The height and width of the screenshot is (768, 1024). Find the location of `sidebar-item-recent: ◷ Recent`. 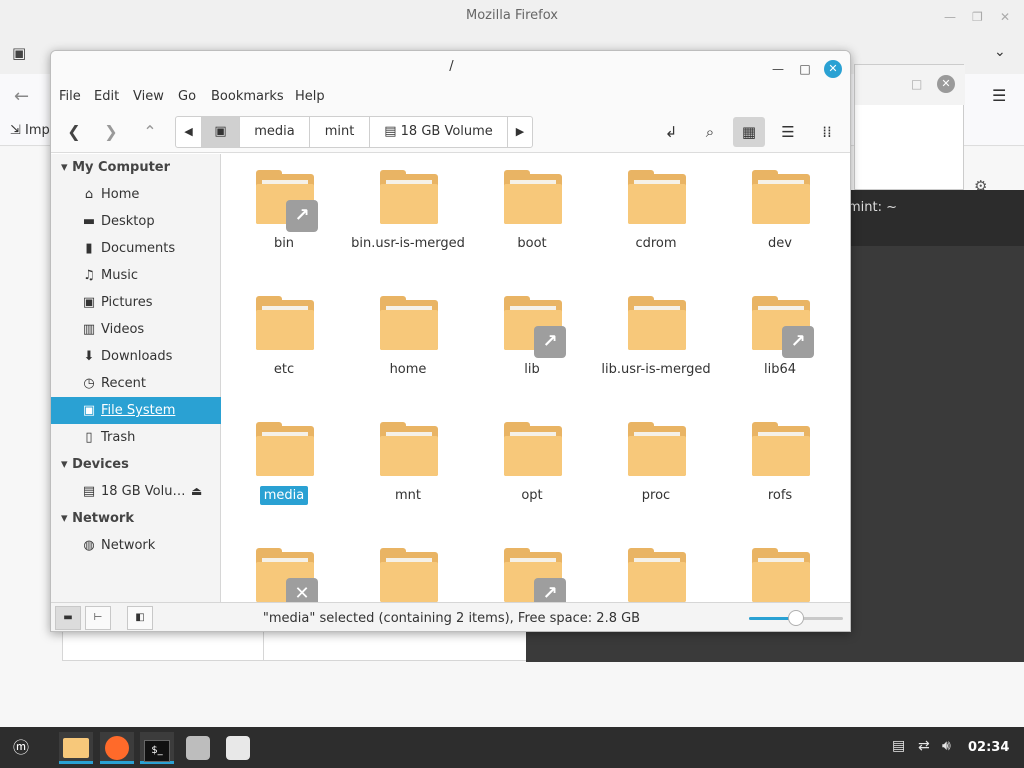

sidebar-item-recent: ◷ Recent is located at coordinates (136, 383).